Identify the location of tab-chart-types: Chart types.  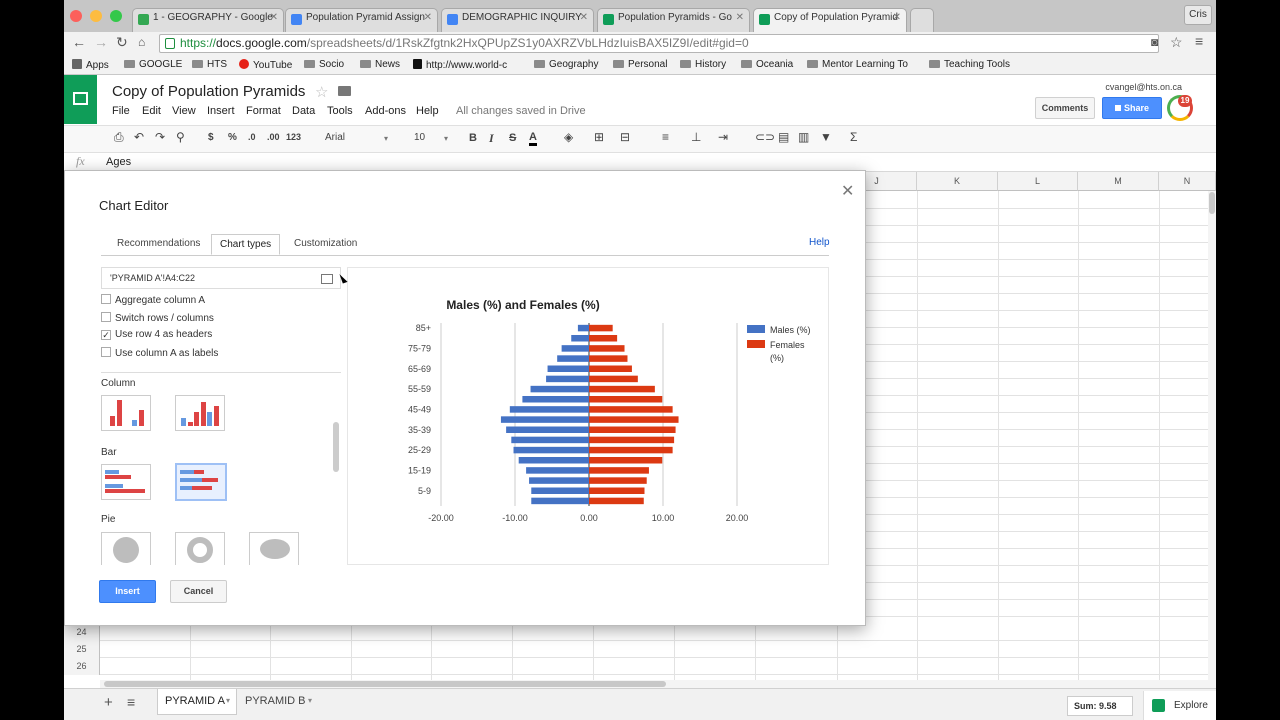
(246, 244).